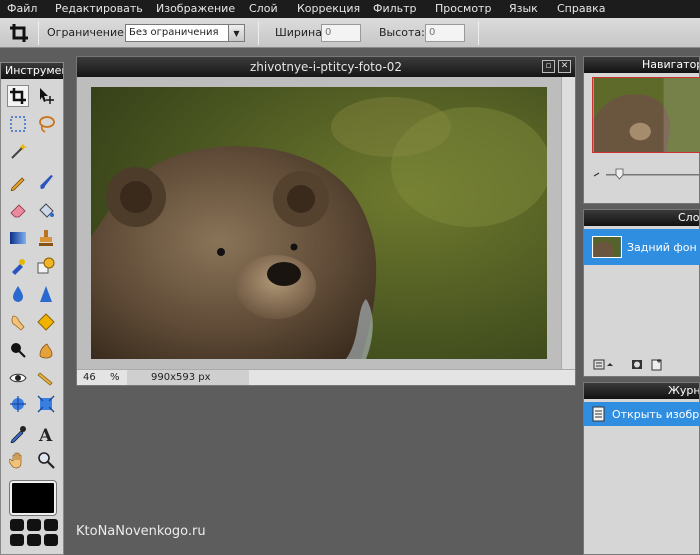 This screenshot has width=700, height=555. What do you see at coordinates (33, 498) in the screenshot?
I see `color-swatch` at bounding box center [33, 498].